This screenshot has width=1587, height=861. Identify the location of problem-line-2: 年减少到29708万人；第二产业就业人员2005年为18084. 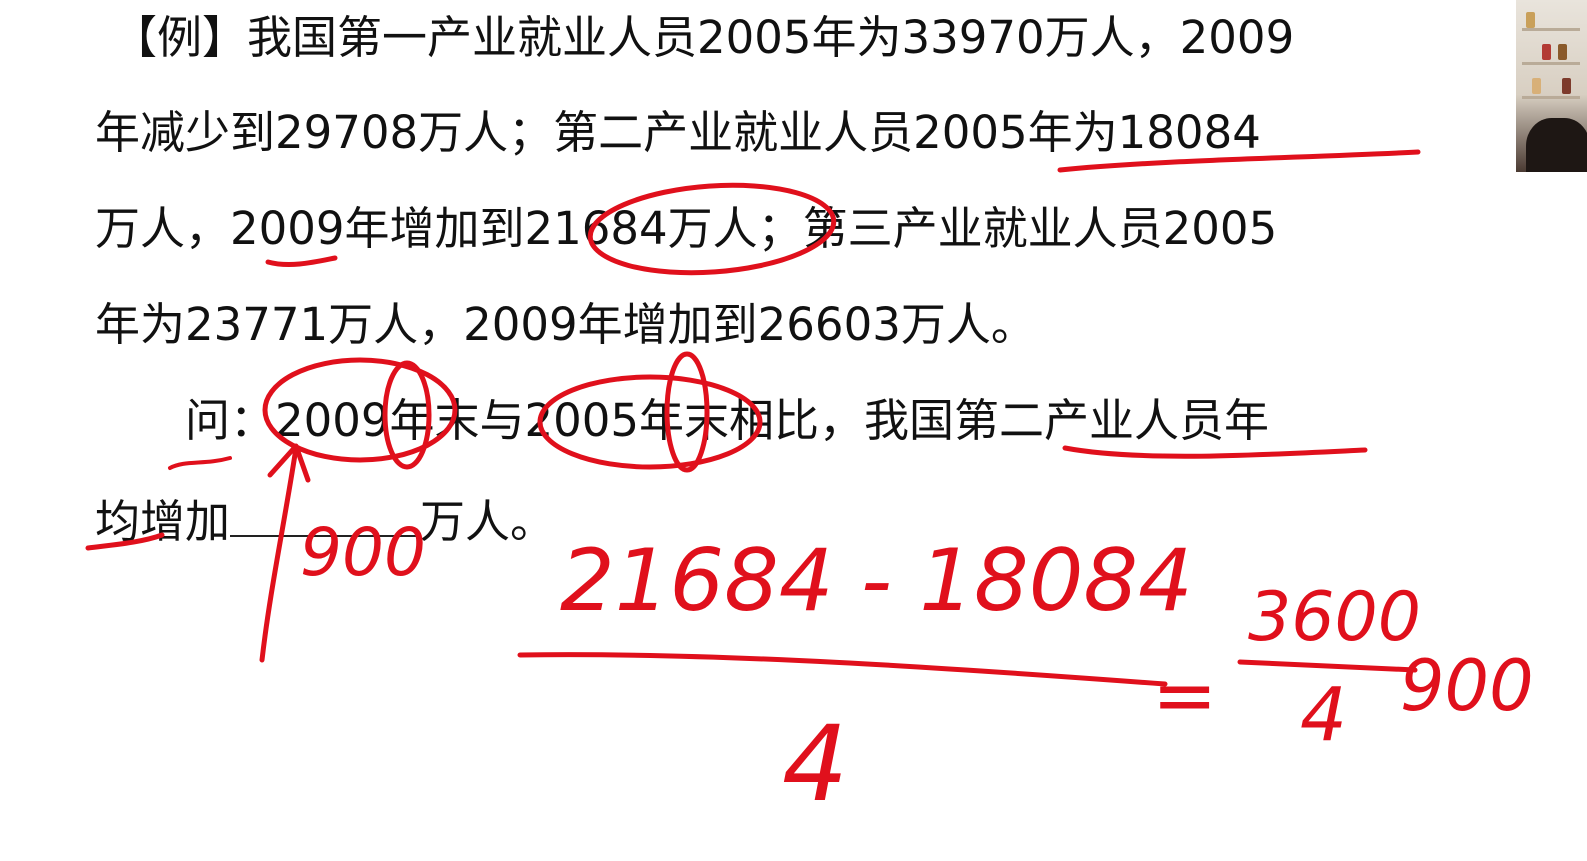
(678, 132).